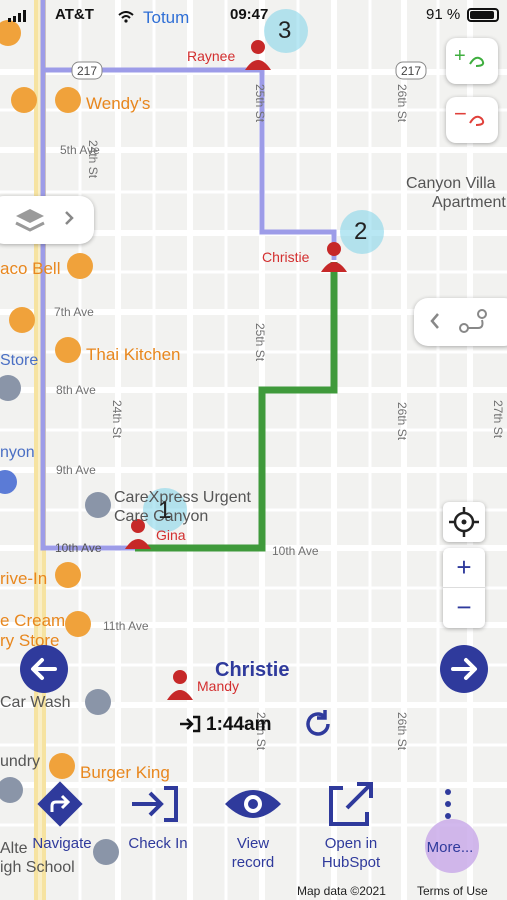  Describe the element at coordinates (190, 724) in the screenshot. I see `checkin-time-icon` at that location.